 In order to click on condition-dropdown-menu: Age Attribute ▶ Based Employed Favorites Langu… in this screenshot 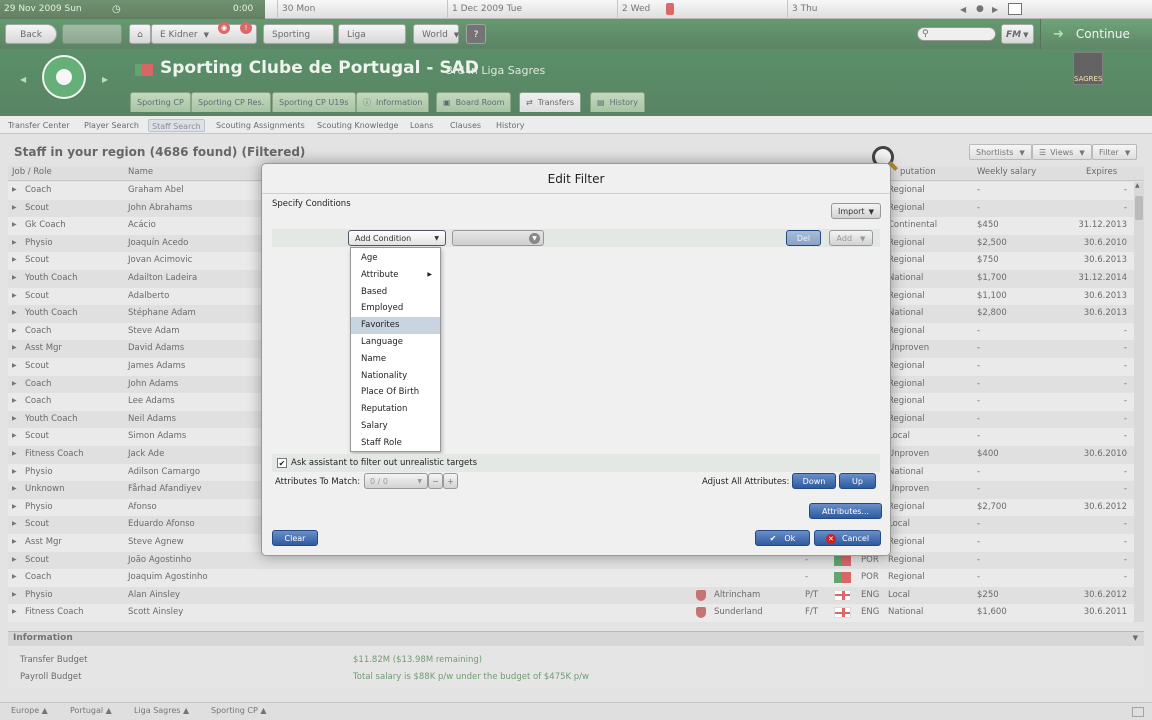, I will do `click(395, 349)`.